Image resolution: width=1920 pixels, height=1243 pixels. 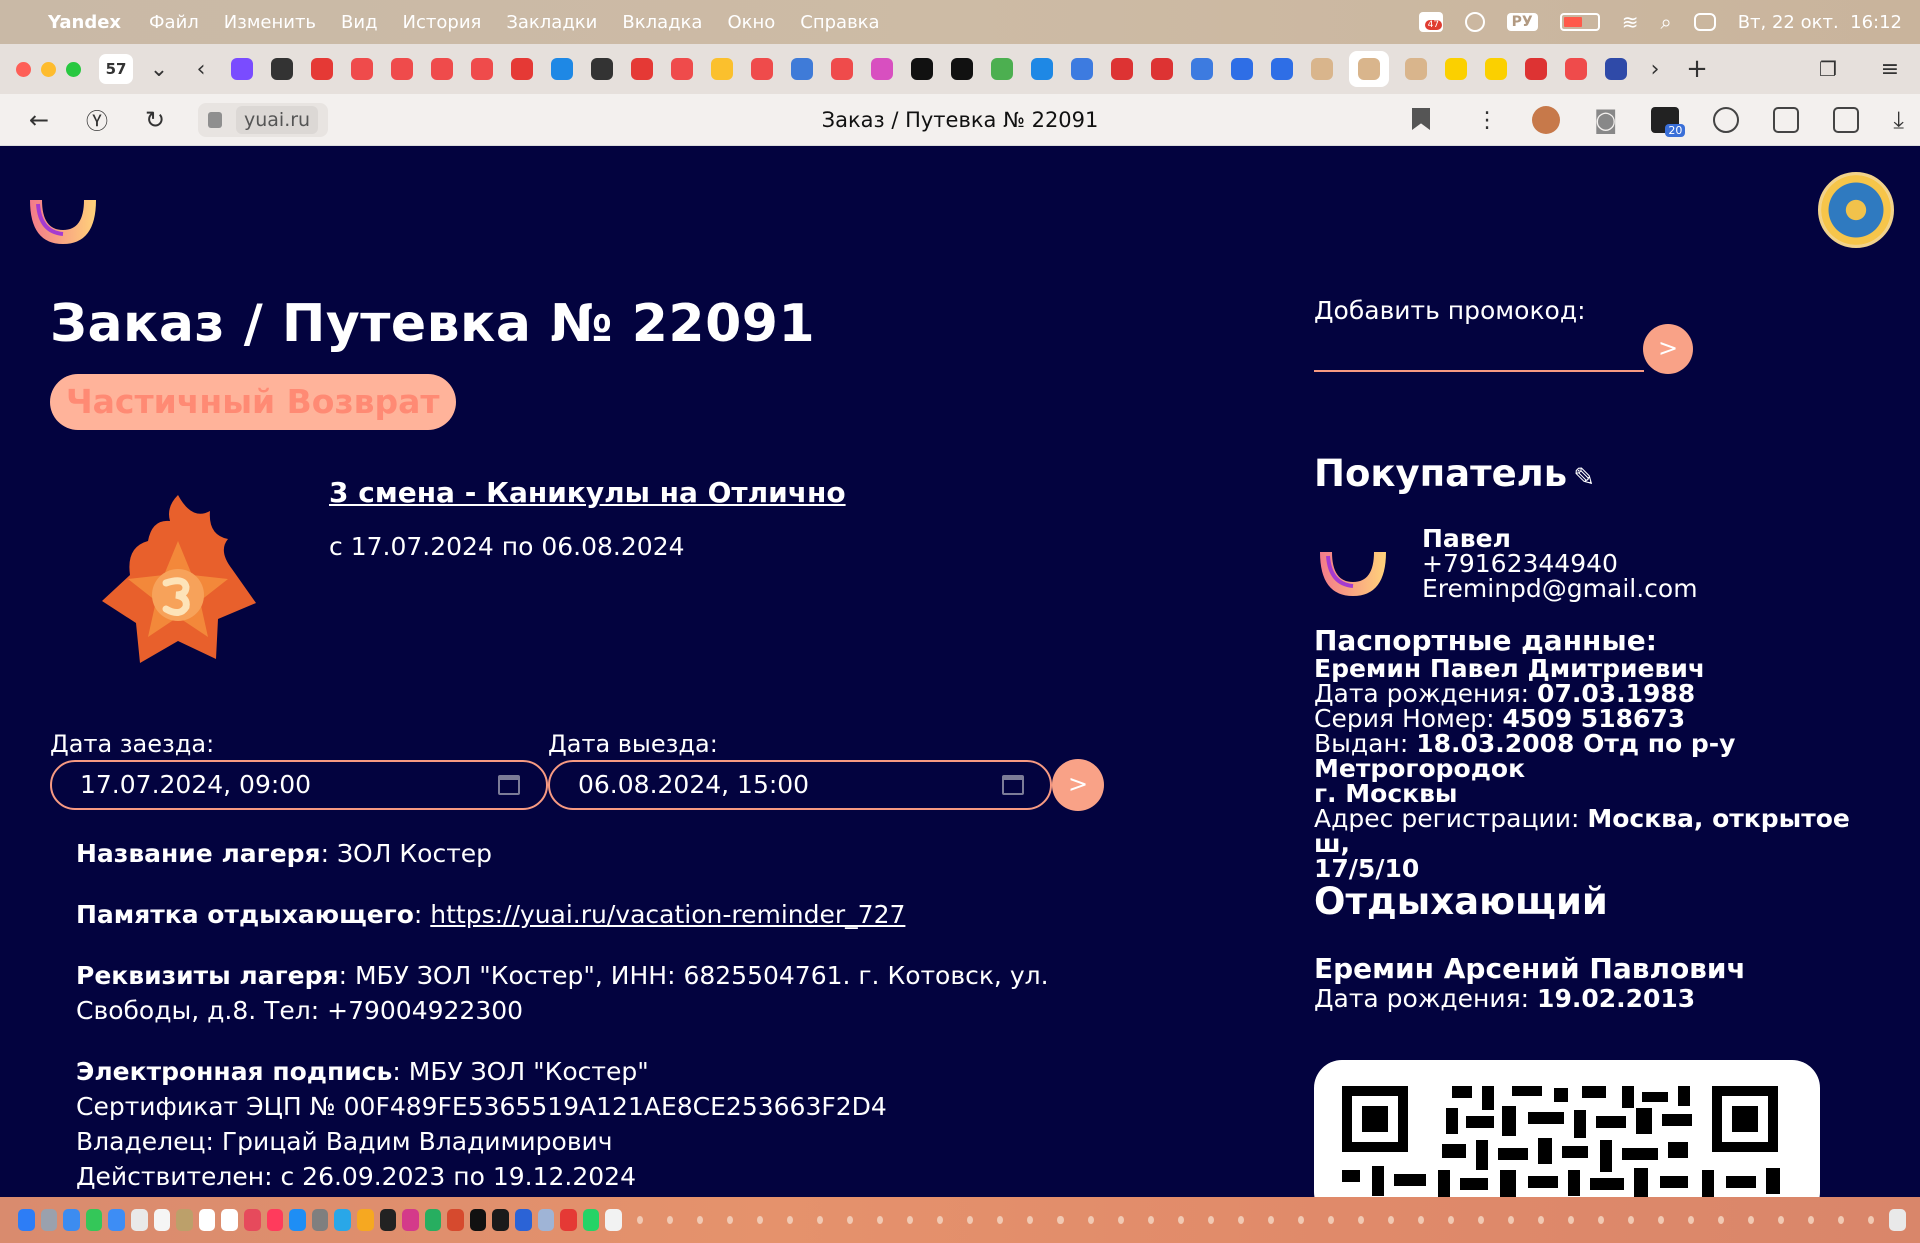 What do you see at coordinates (39, 120) in the screenshot?
I see `back-button: ←` at bounding box center [39, 120].